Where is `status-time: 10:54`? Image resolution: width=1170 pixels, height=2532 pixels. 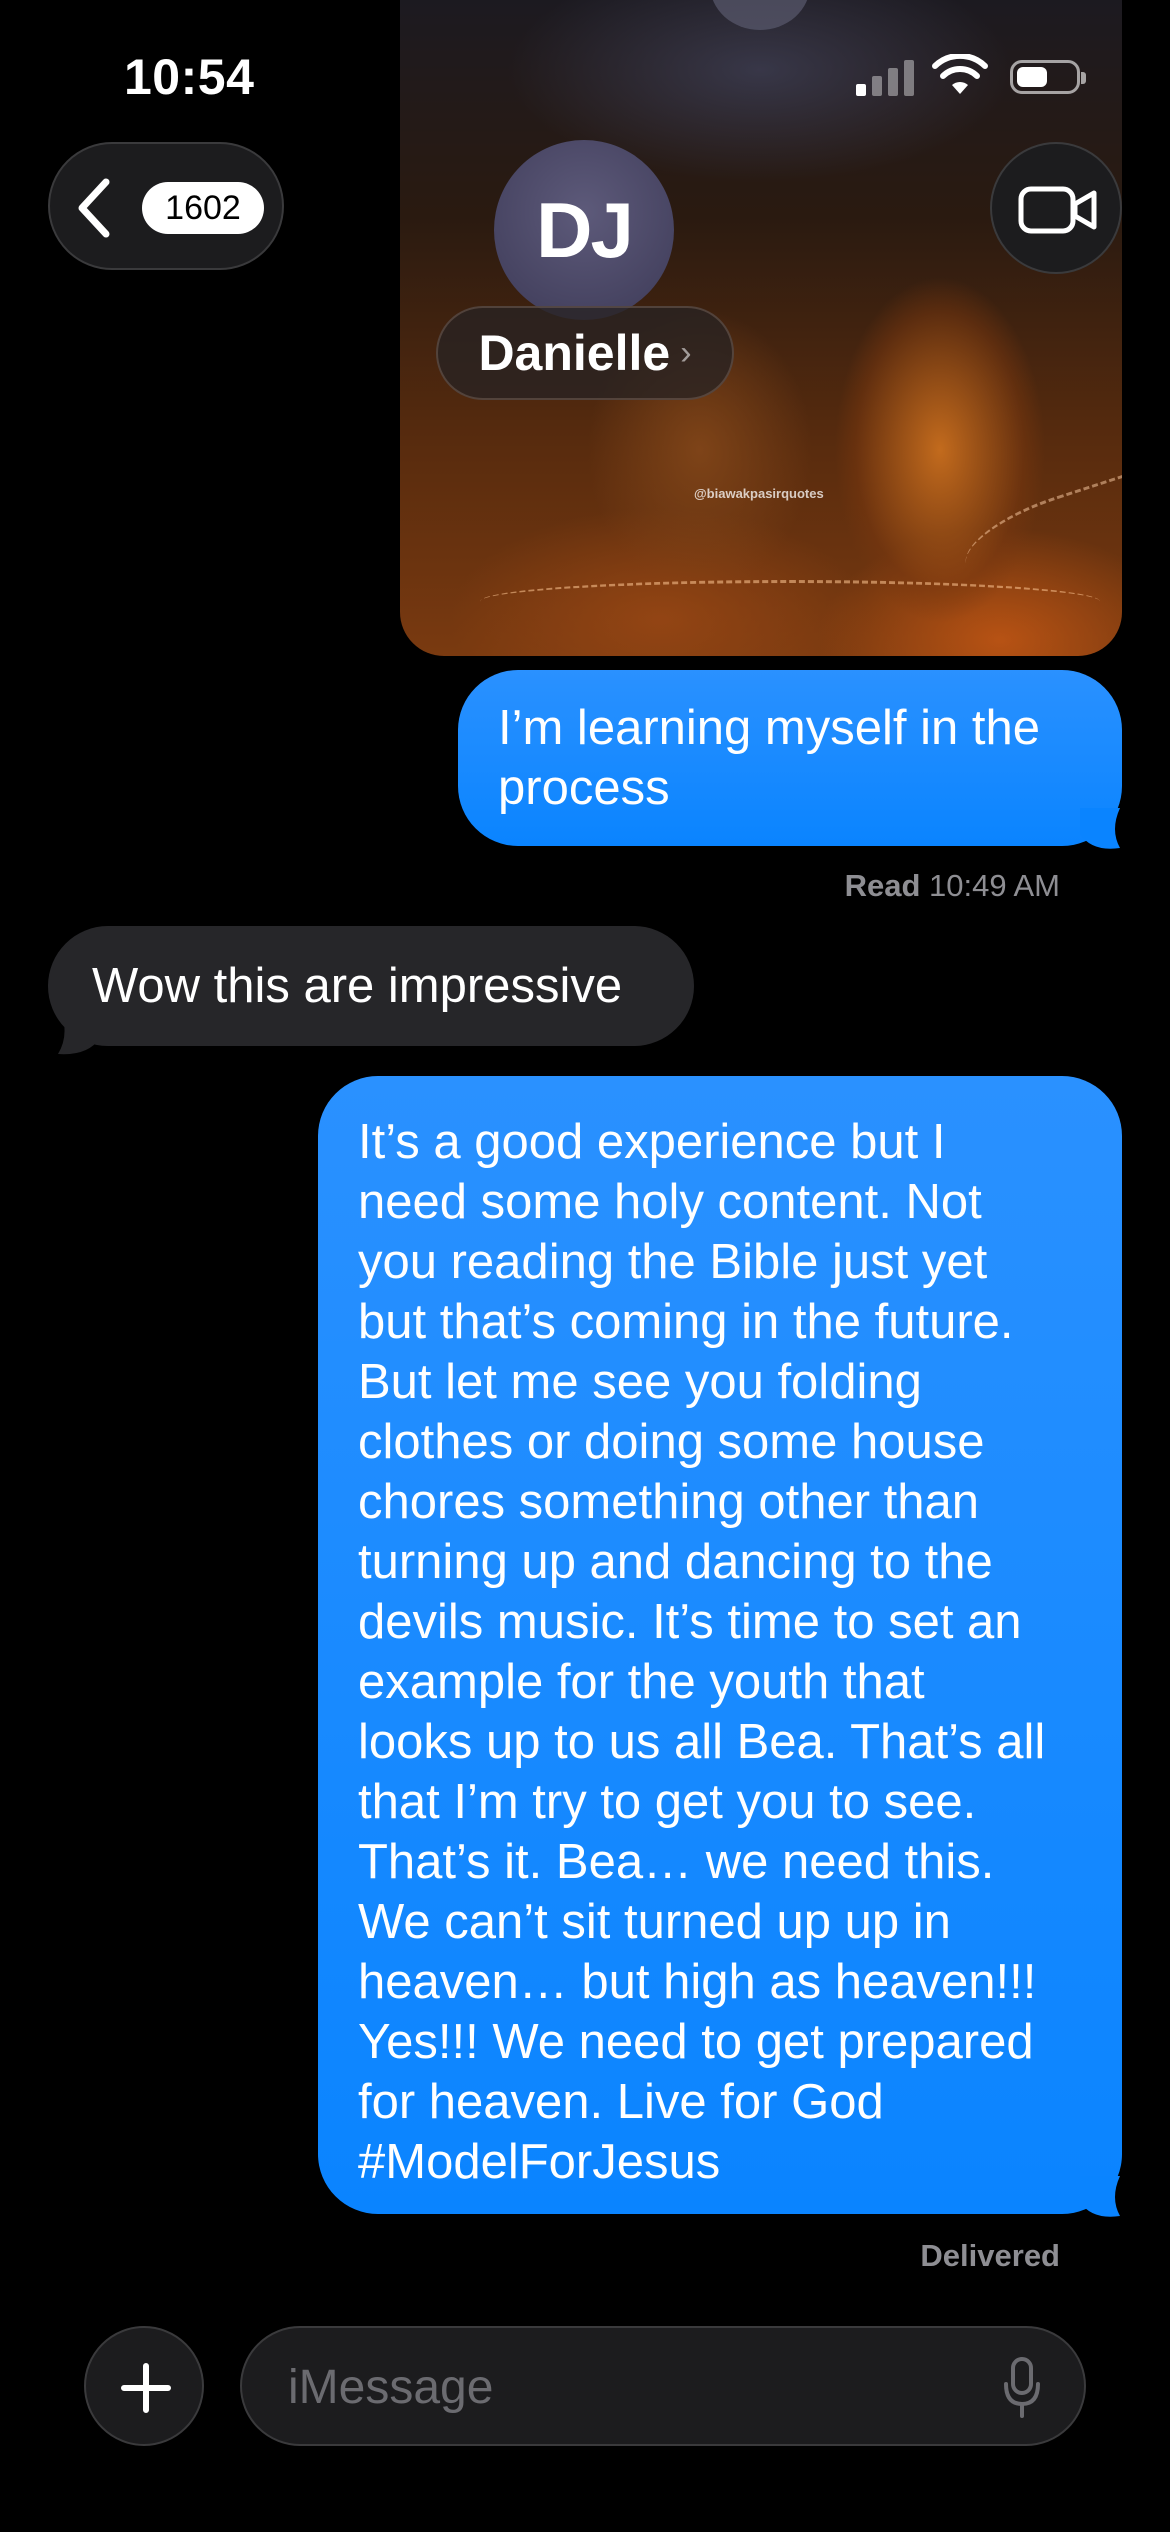
status-time: 10:54 is located at coordinates (189, 77).